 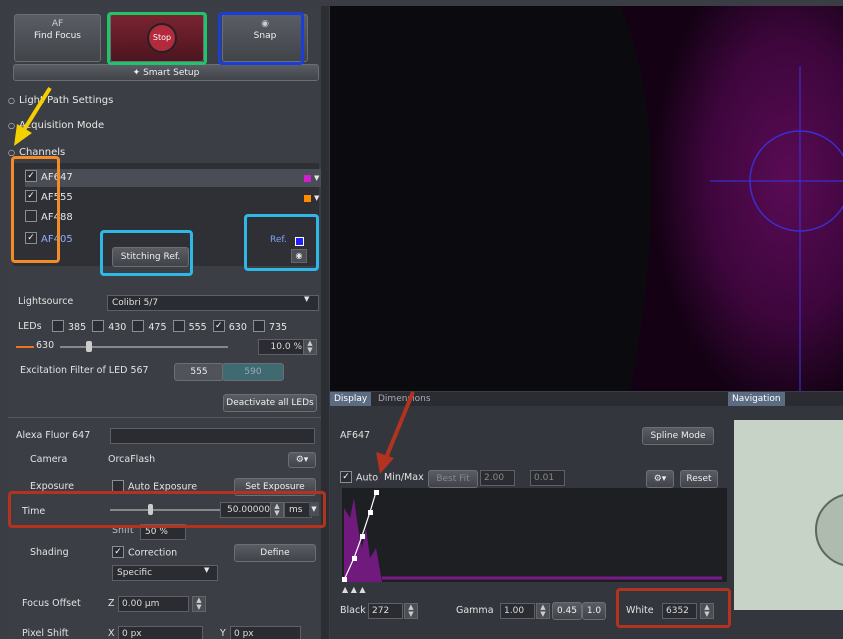 What do you see at coordinates (60, 100) in the screenshot?
I see `section-light-path: ○ Light Path Settings` at bounding box center [60, 100].